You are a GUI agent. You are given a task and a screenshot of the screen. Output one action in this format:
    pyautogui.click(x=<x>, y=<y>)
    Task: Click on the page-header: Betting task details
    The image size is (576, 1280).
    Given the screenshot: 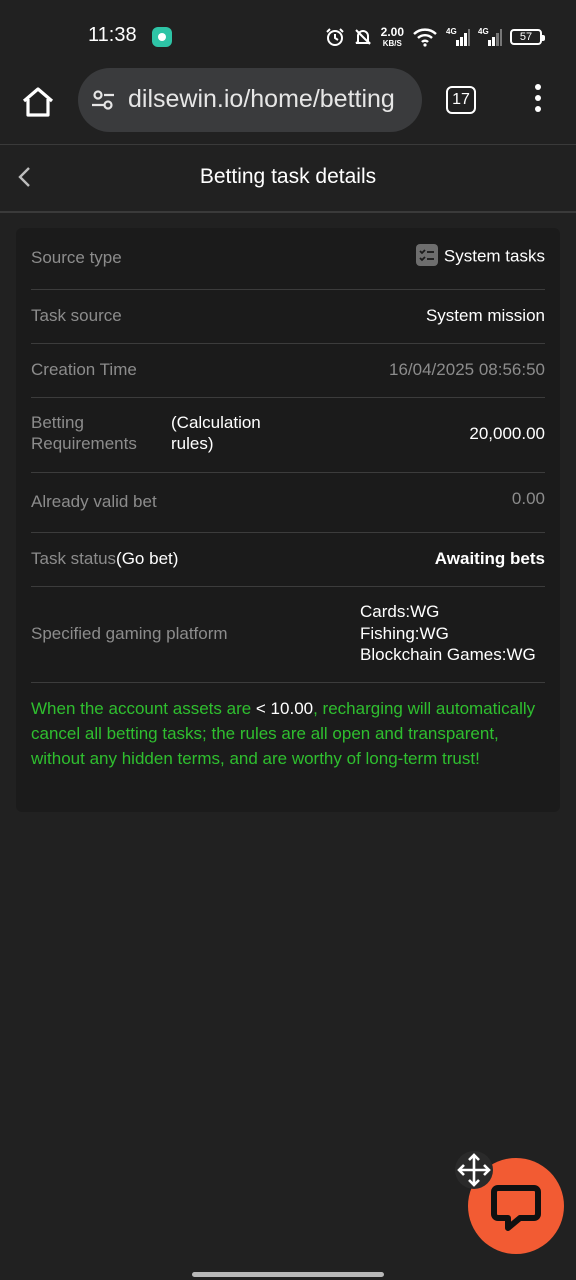 What is the action you would take?
    pyautogui.click(x=288, y=178)
    